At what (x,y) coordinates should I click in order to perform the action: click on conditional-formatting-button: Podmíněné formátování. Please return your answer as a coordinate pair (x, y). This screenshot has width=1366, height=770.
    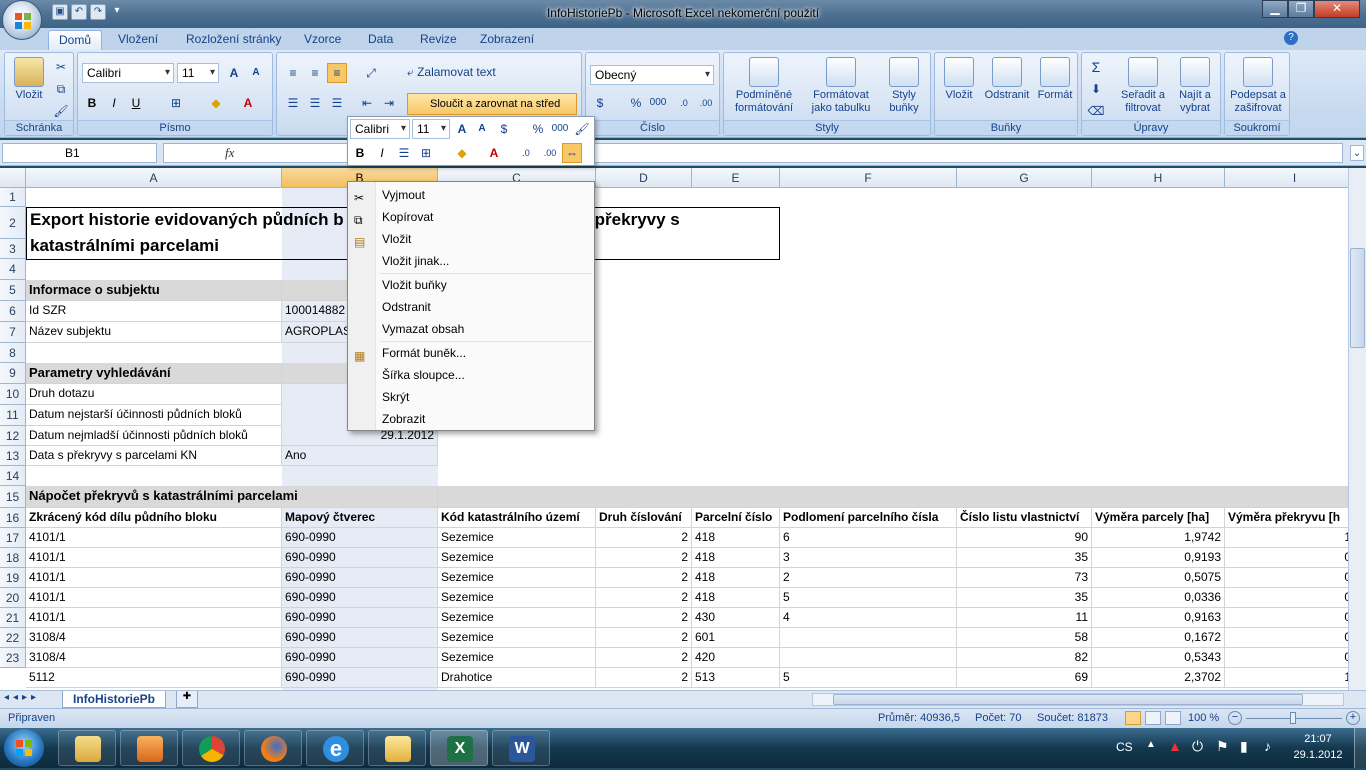
    Looking at the image, I should click on (764, 86).